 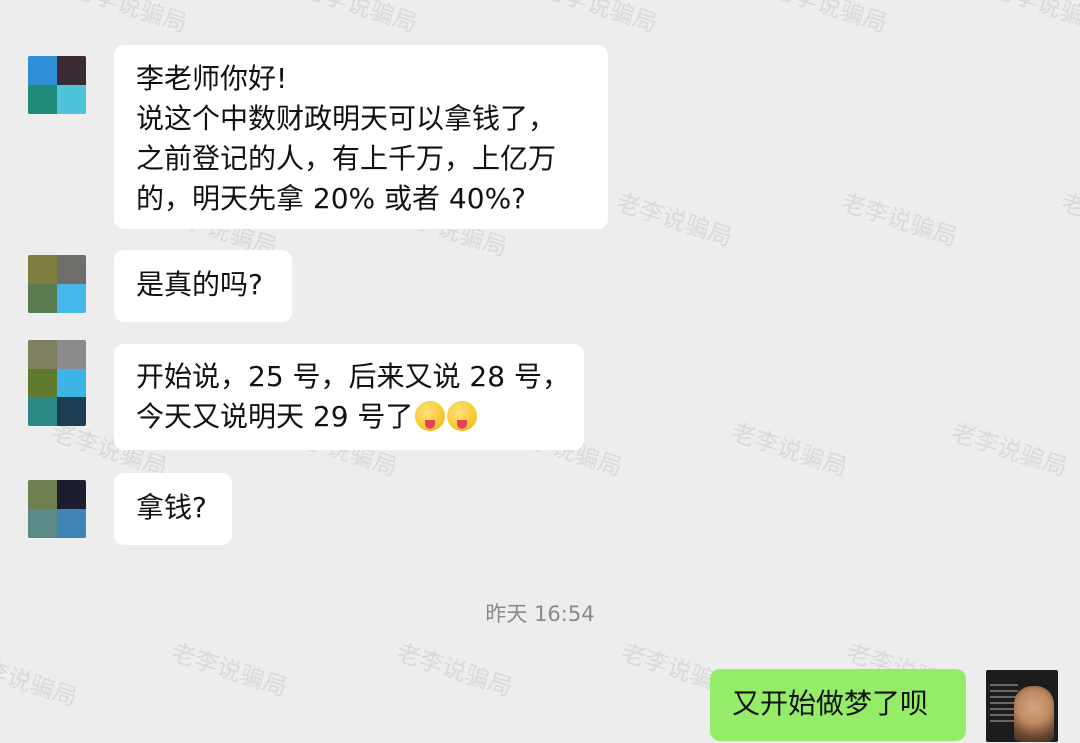 I want to click on message-text: 又开始做梦了呗, so click(x=830, y=703).